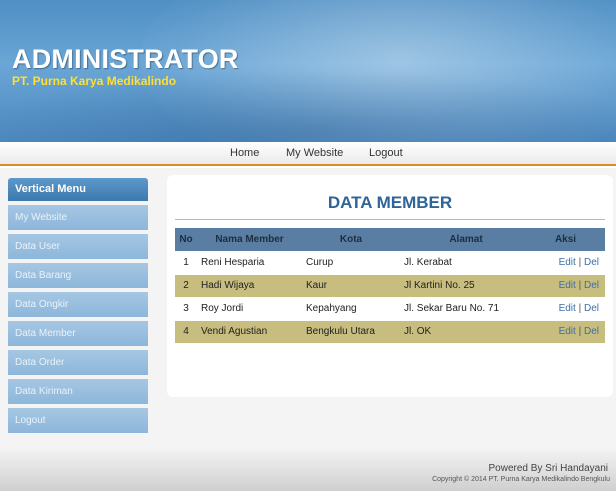  What do you see at coordinates (466, 309) in the screenshot?
I see `cell-alamat: Jl. Sekar Baru No. 71` at bounding box center [466, 309].